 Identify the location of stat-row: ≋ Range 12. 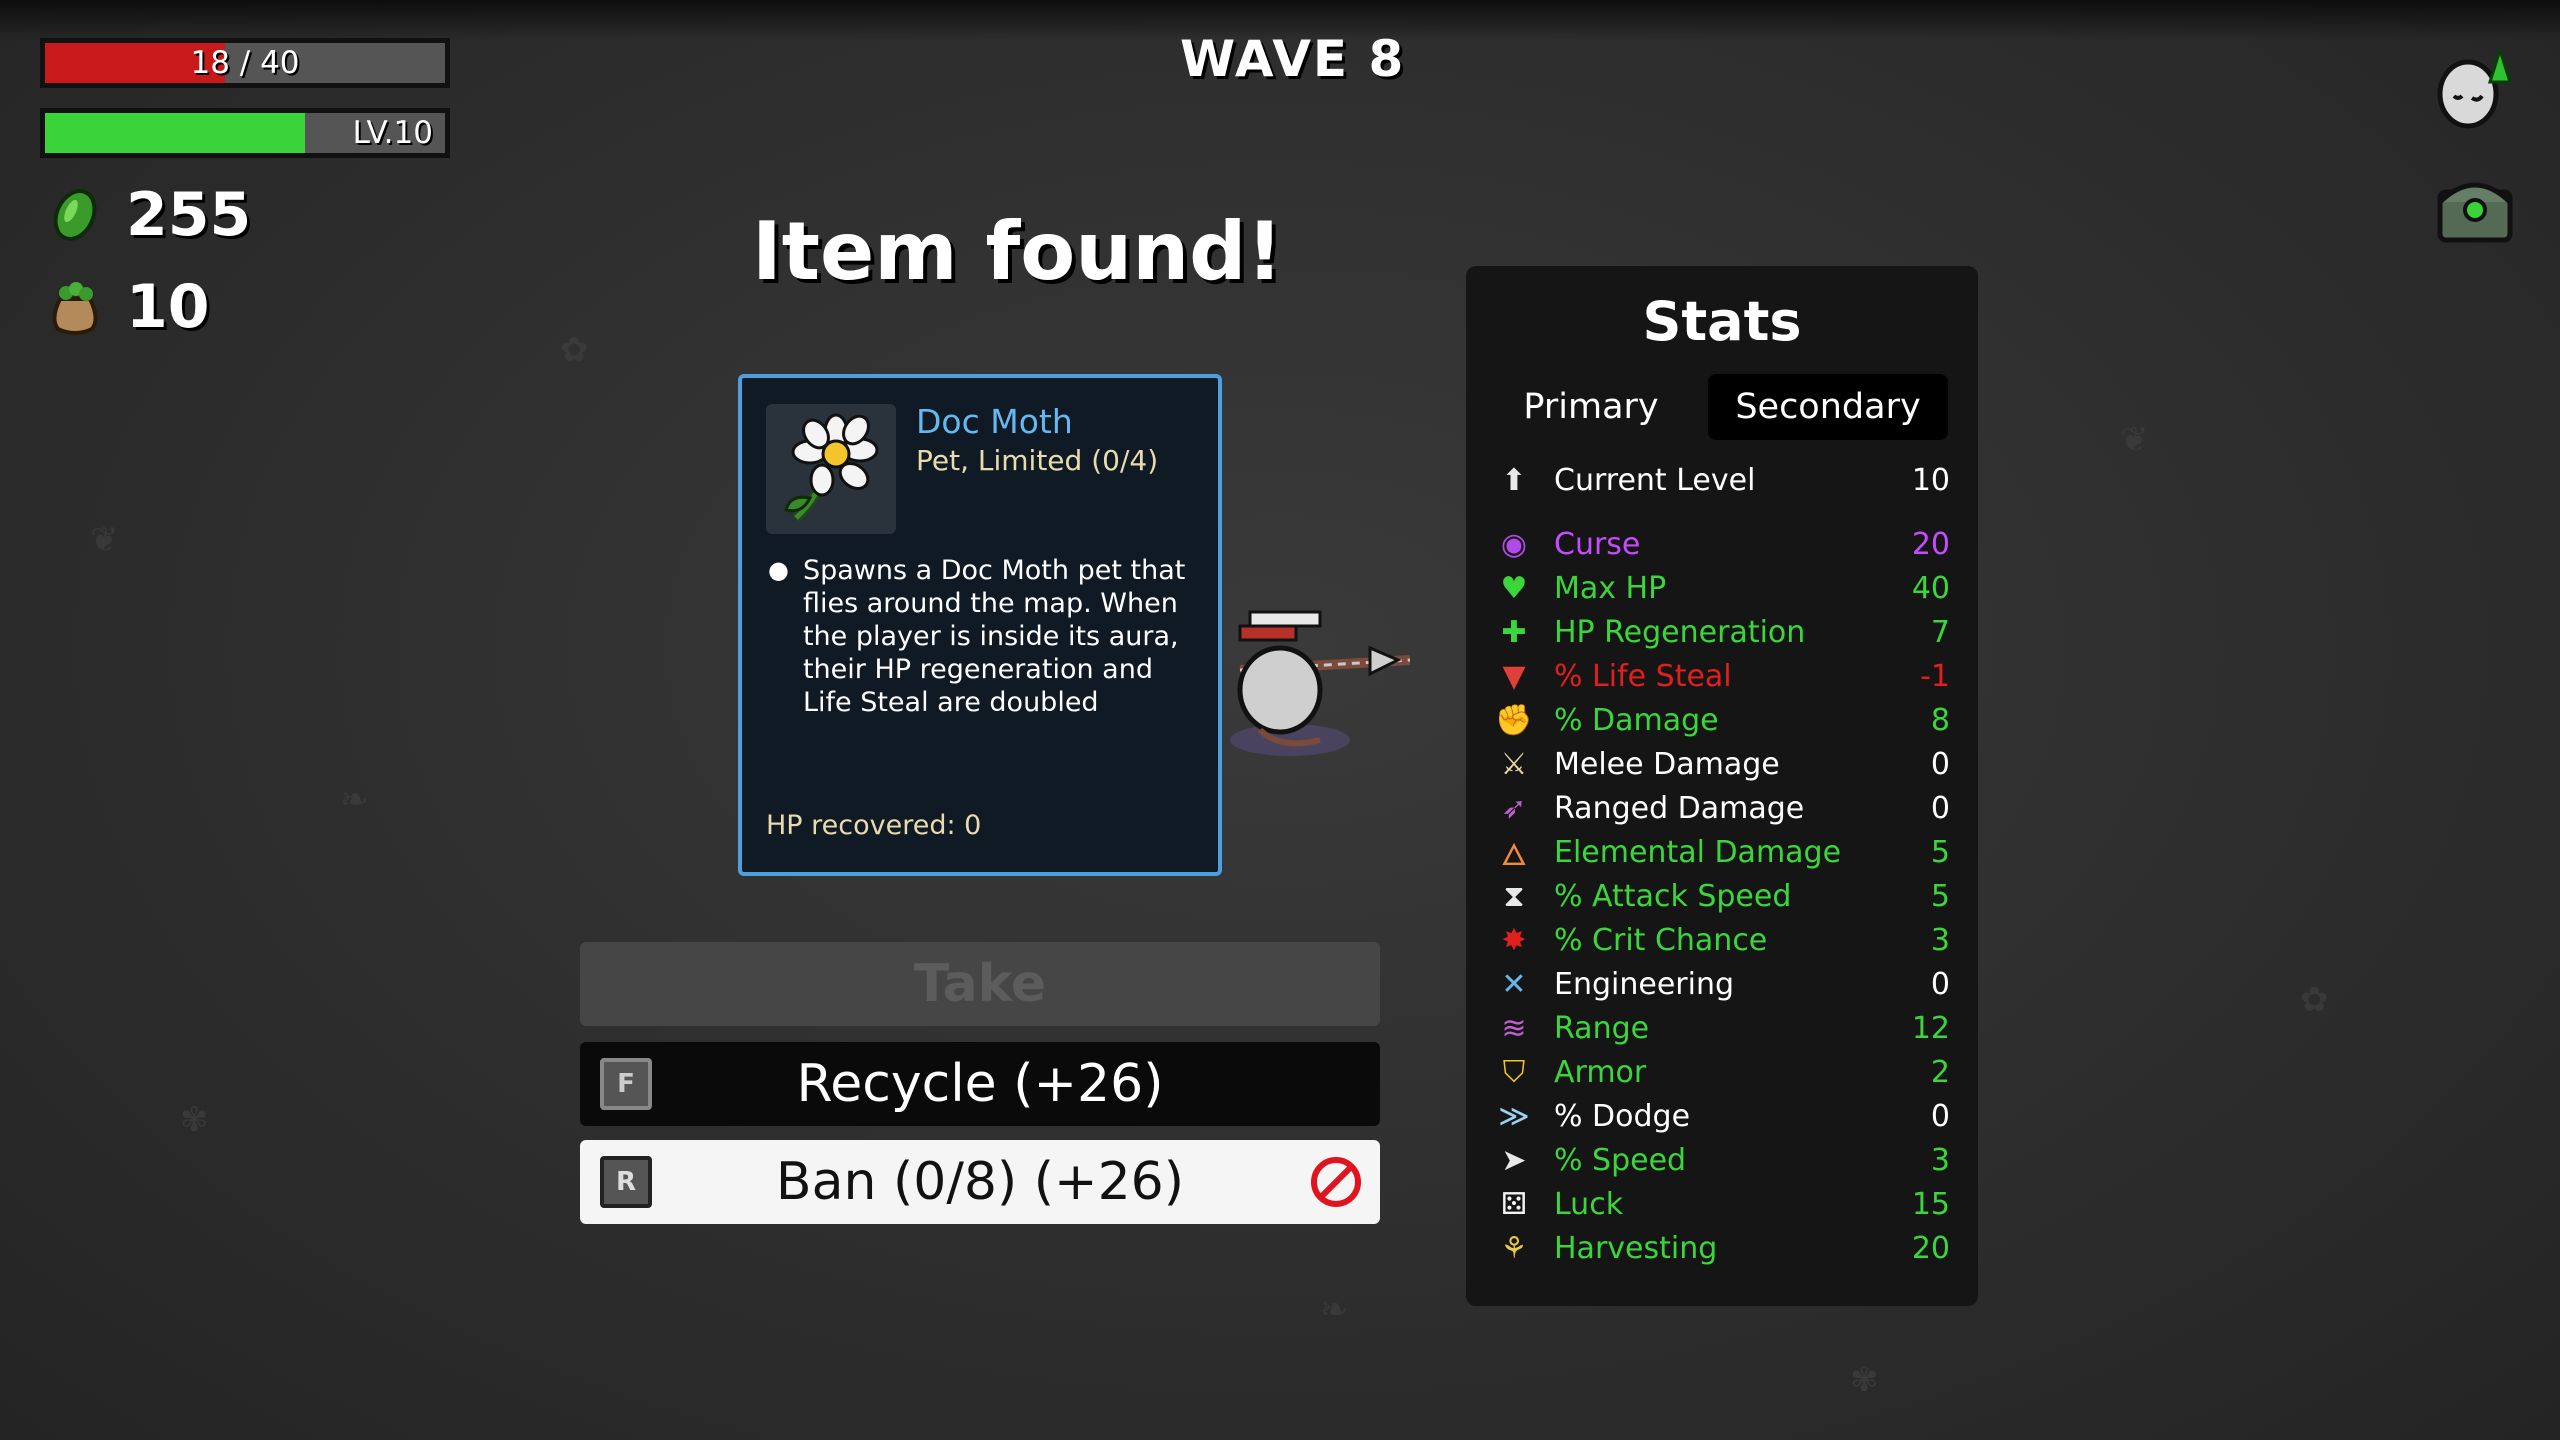
(1722, 1028).